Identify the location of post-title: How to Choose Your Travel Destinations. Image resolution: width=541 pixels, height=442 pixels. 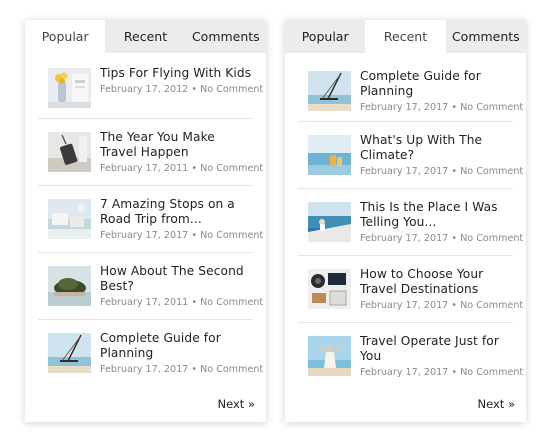
(436, 282).